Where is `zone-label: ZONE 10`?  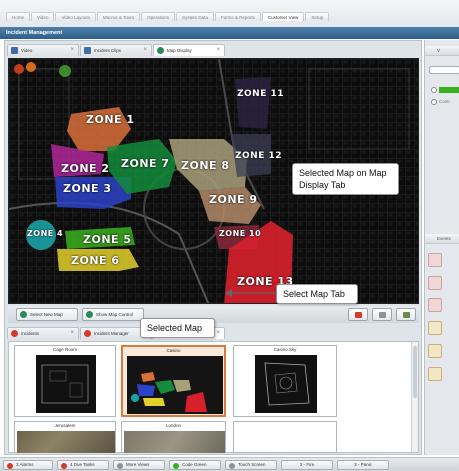 zone-label: ZONE 10 is located at coordinates (240, 233).